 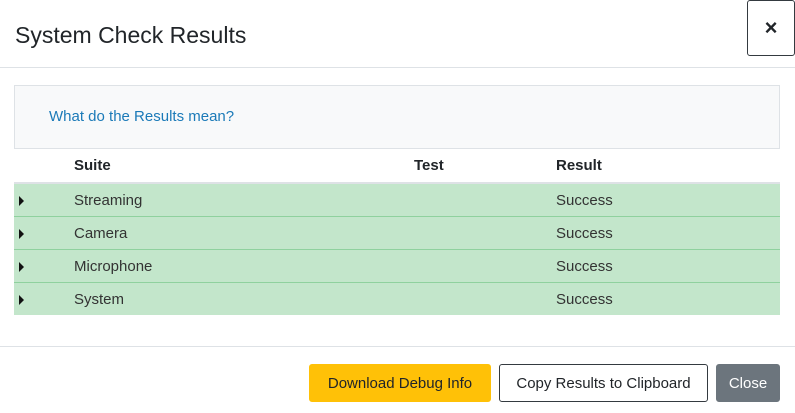 I want to click on table-row: Microphone Success, so click(x=397, y=266).